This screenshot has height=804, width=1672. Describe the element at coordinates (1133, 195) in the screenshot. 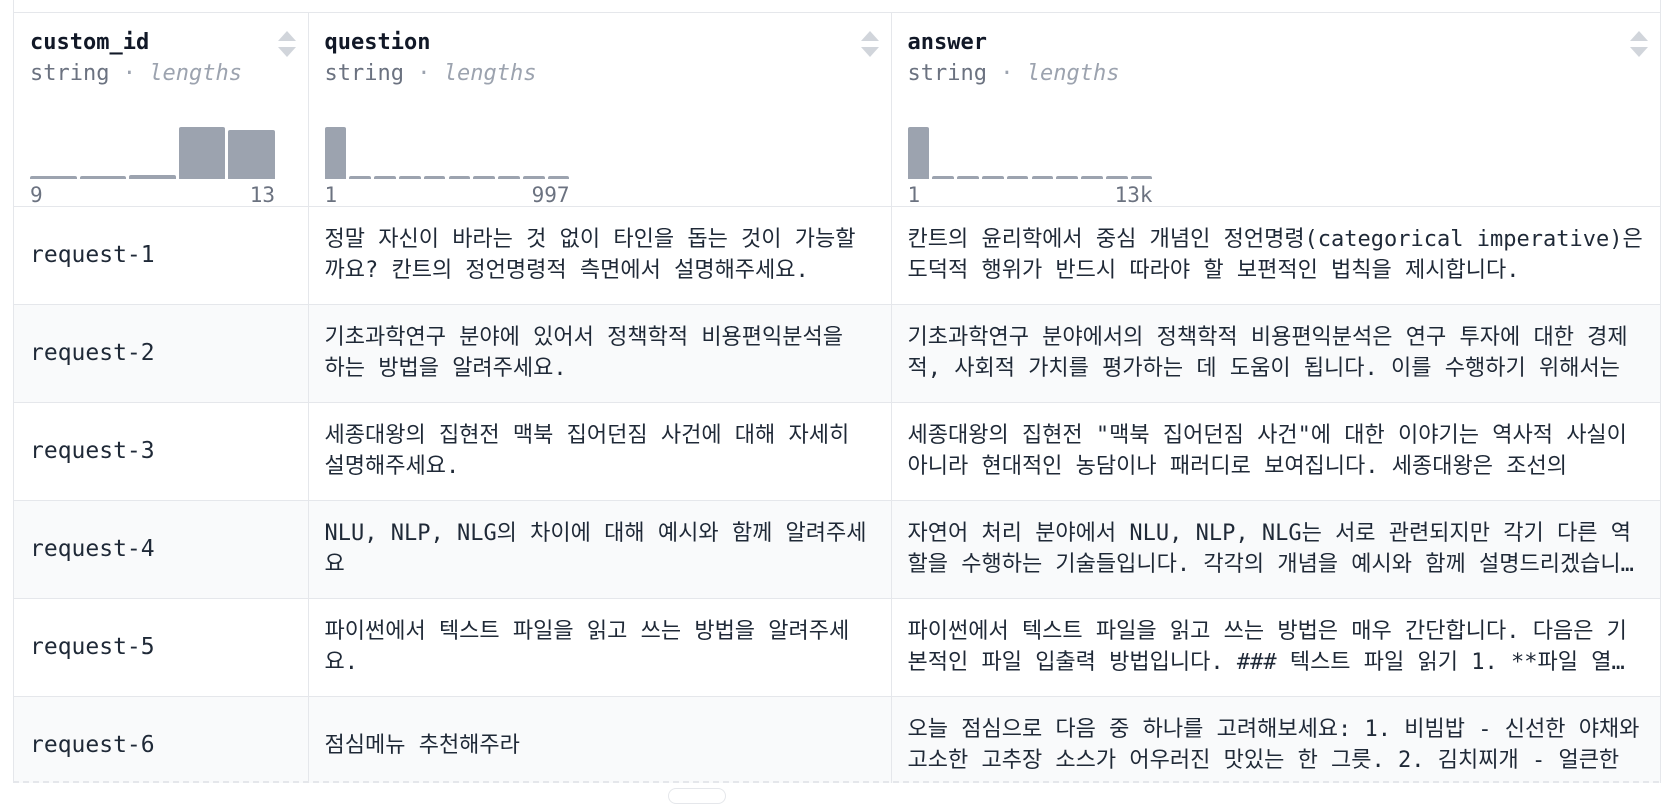

I see `range-max: 13k` at that location.